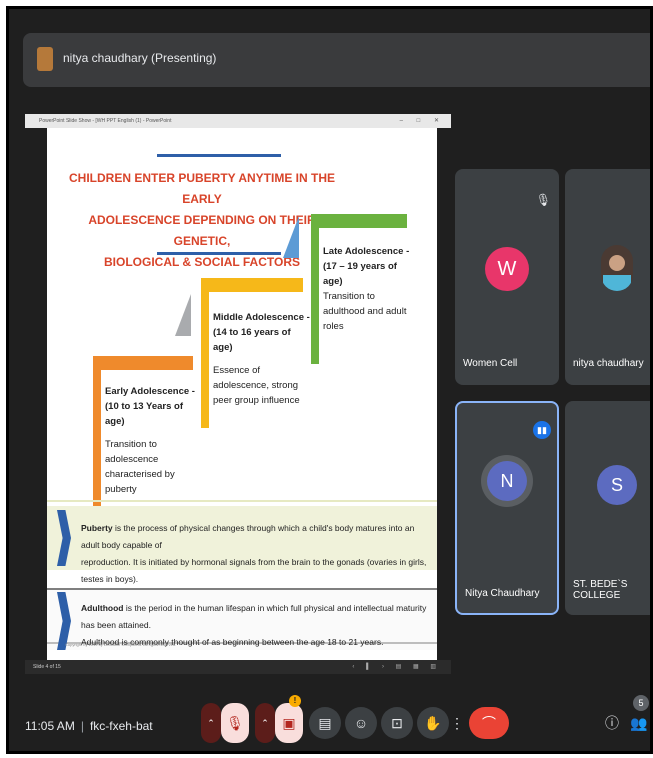 The image size is (653, 758). What do you see at coordinates (219, 155) in the screenshot?
I see `heading-rule-top` at bounding box center [219, 155].